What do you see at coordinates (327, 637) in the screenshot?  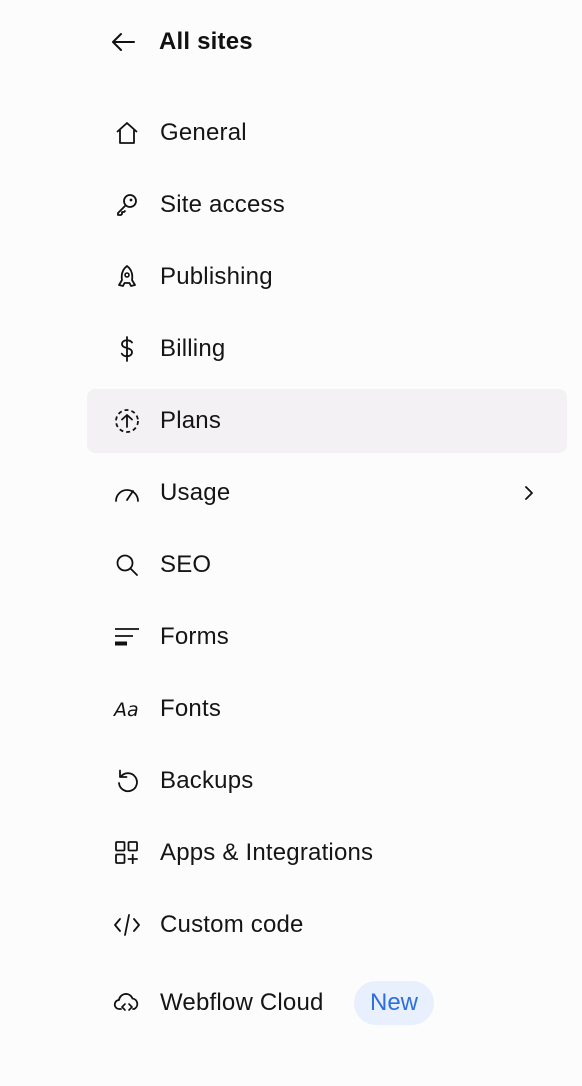 I see `nav-item-forms: Forms` at bounding box center [327, 637].